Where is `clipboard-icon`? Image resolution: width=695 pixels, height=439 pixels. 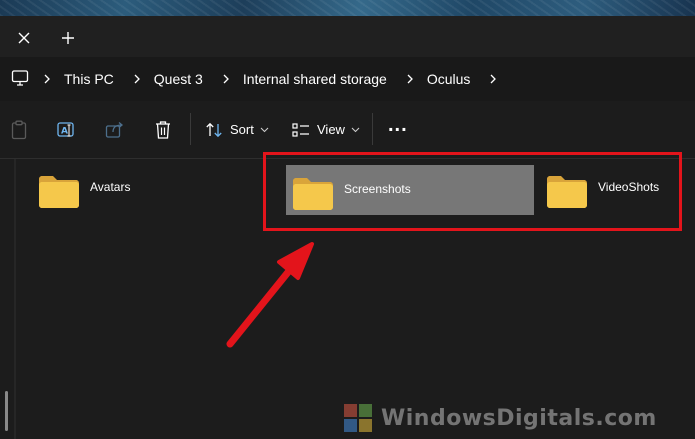
clipboard-icon is located at coordinates (19, 129).